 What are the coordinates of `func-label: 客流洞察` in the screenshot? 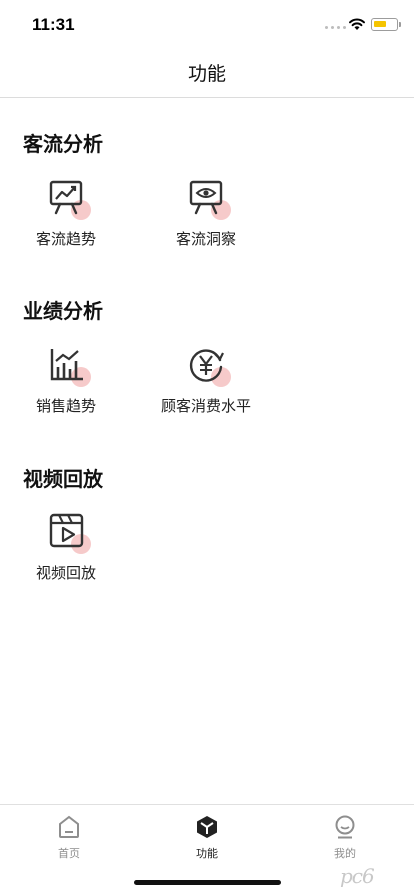 It's located at (205, 239).